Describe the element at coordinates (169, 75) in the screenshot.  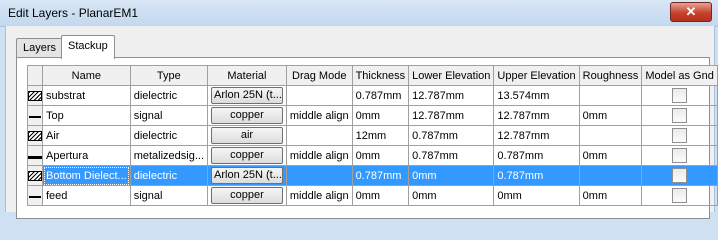
I see `col-header-type: Type` at that location.